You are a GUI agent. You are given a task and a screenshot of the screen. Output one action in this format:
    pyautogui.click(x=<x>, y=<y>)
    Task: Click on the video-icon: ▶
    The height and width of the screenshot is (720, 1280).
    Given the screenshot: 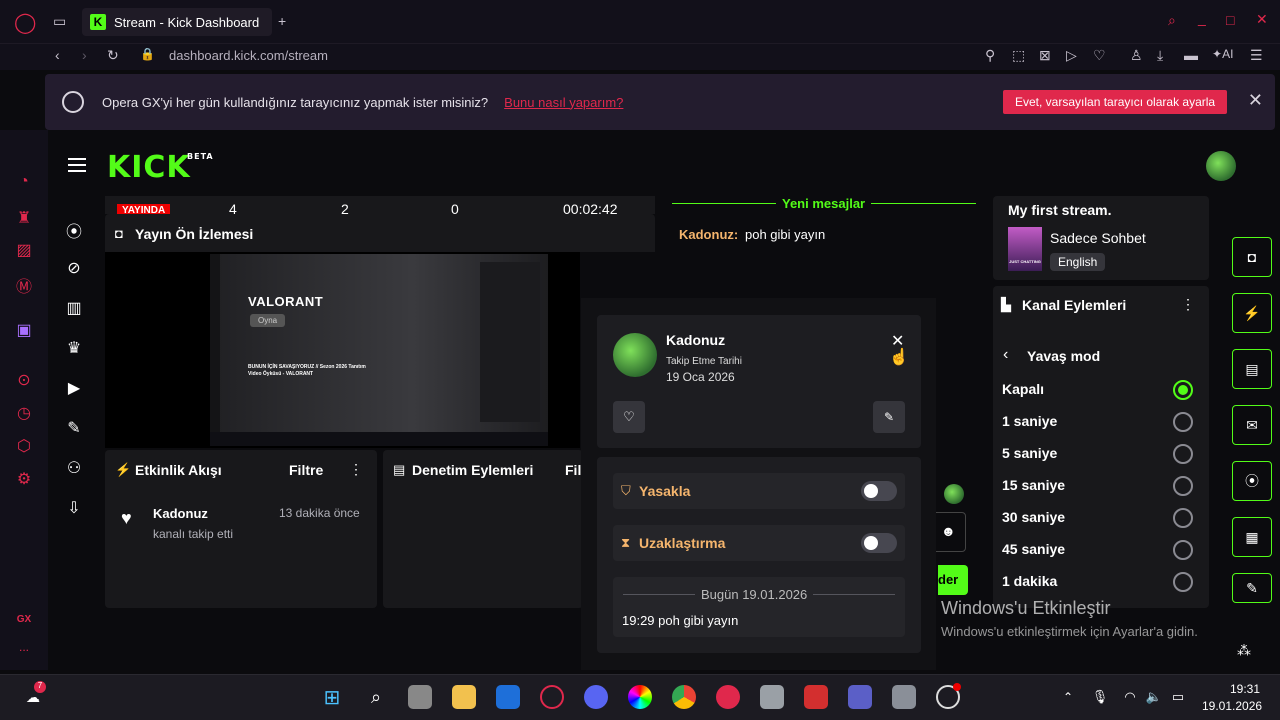 What is the action you would take?
    pyautogui.click(x=74, y=388)
    